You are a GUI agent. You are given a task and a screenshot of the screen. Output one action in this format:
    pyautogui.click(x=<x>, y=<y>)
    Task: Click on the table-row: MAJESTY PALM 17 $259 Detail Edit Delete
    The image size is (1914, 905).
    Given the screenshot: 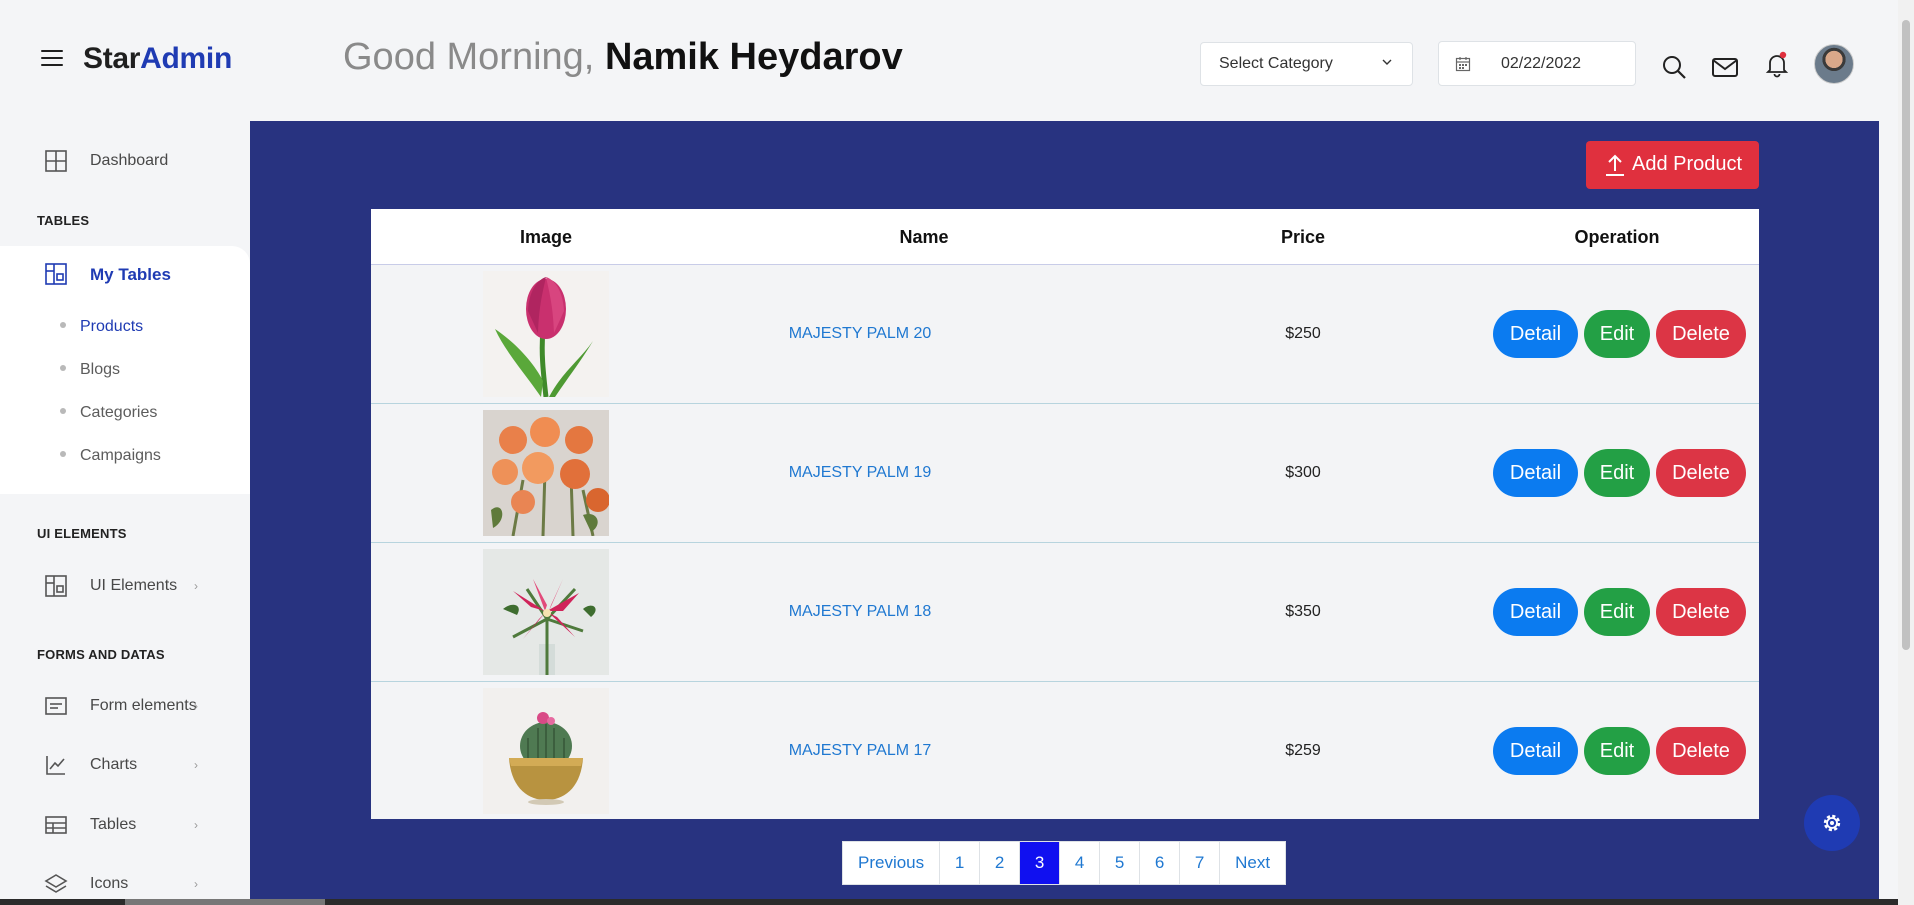 What is the action you would take?
    pyautogui.click(x=1065, y=750)
    